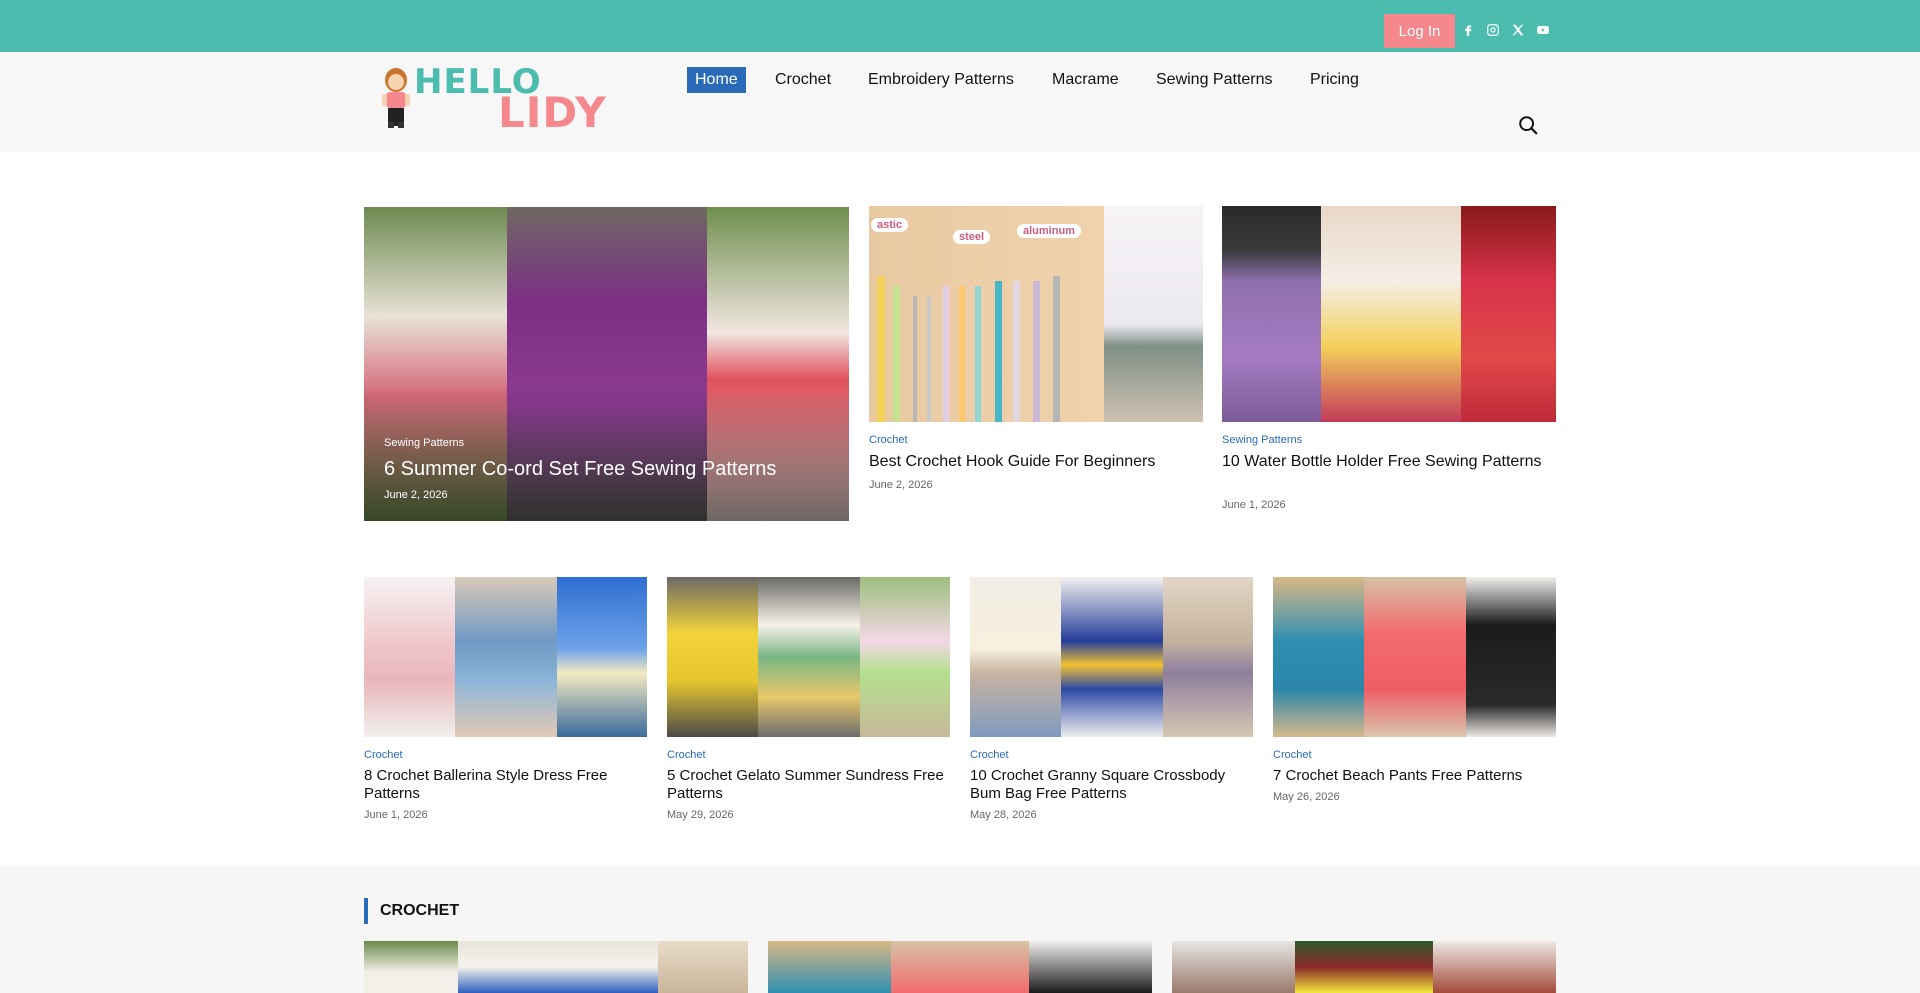 The height and width of the screenshot is (993, 1920). What do you see at coordinates (1036, 462) in the screenshot?
I see `featured-side-title: Best Crochet Hook Guide For Beginners` at bounding box center [1036, 462].